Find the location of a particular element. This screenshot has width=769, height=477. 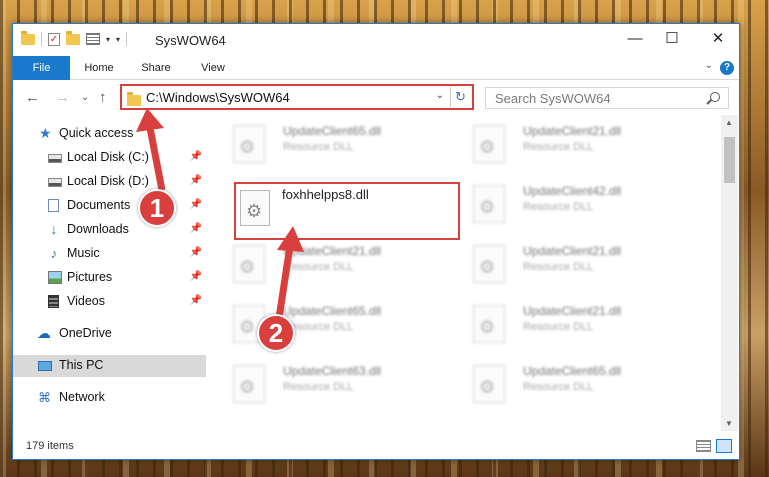

tab-home: Home is located at coordinates (99, 68).